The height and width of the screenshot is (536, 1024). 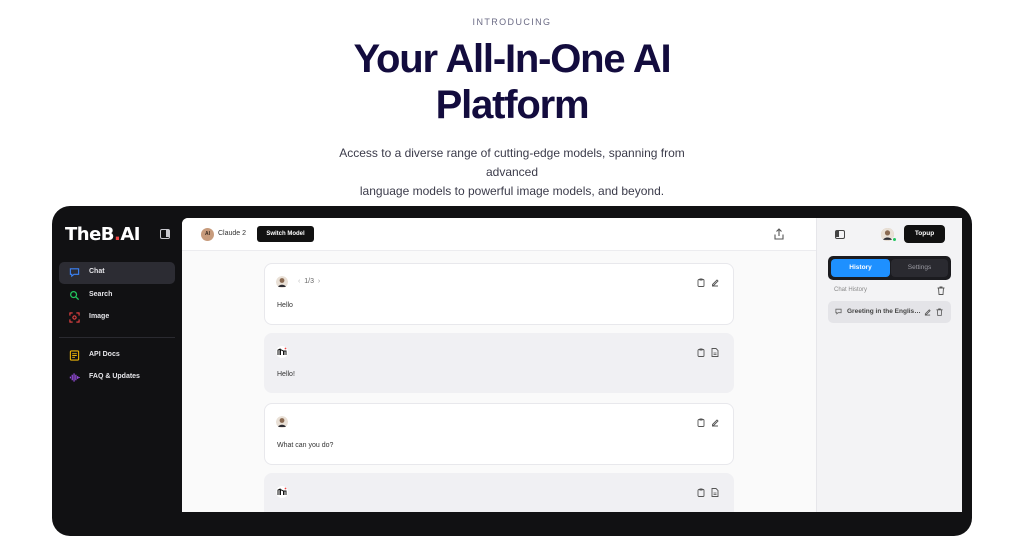 I want to click on panel-tabs: History Settings, so click(x=889, y=268).